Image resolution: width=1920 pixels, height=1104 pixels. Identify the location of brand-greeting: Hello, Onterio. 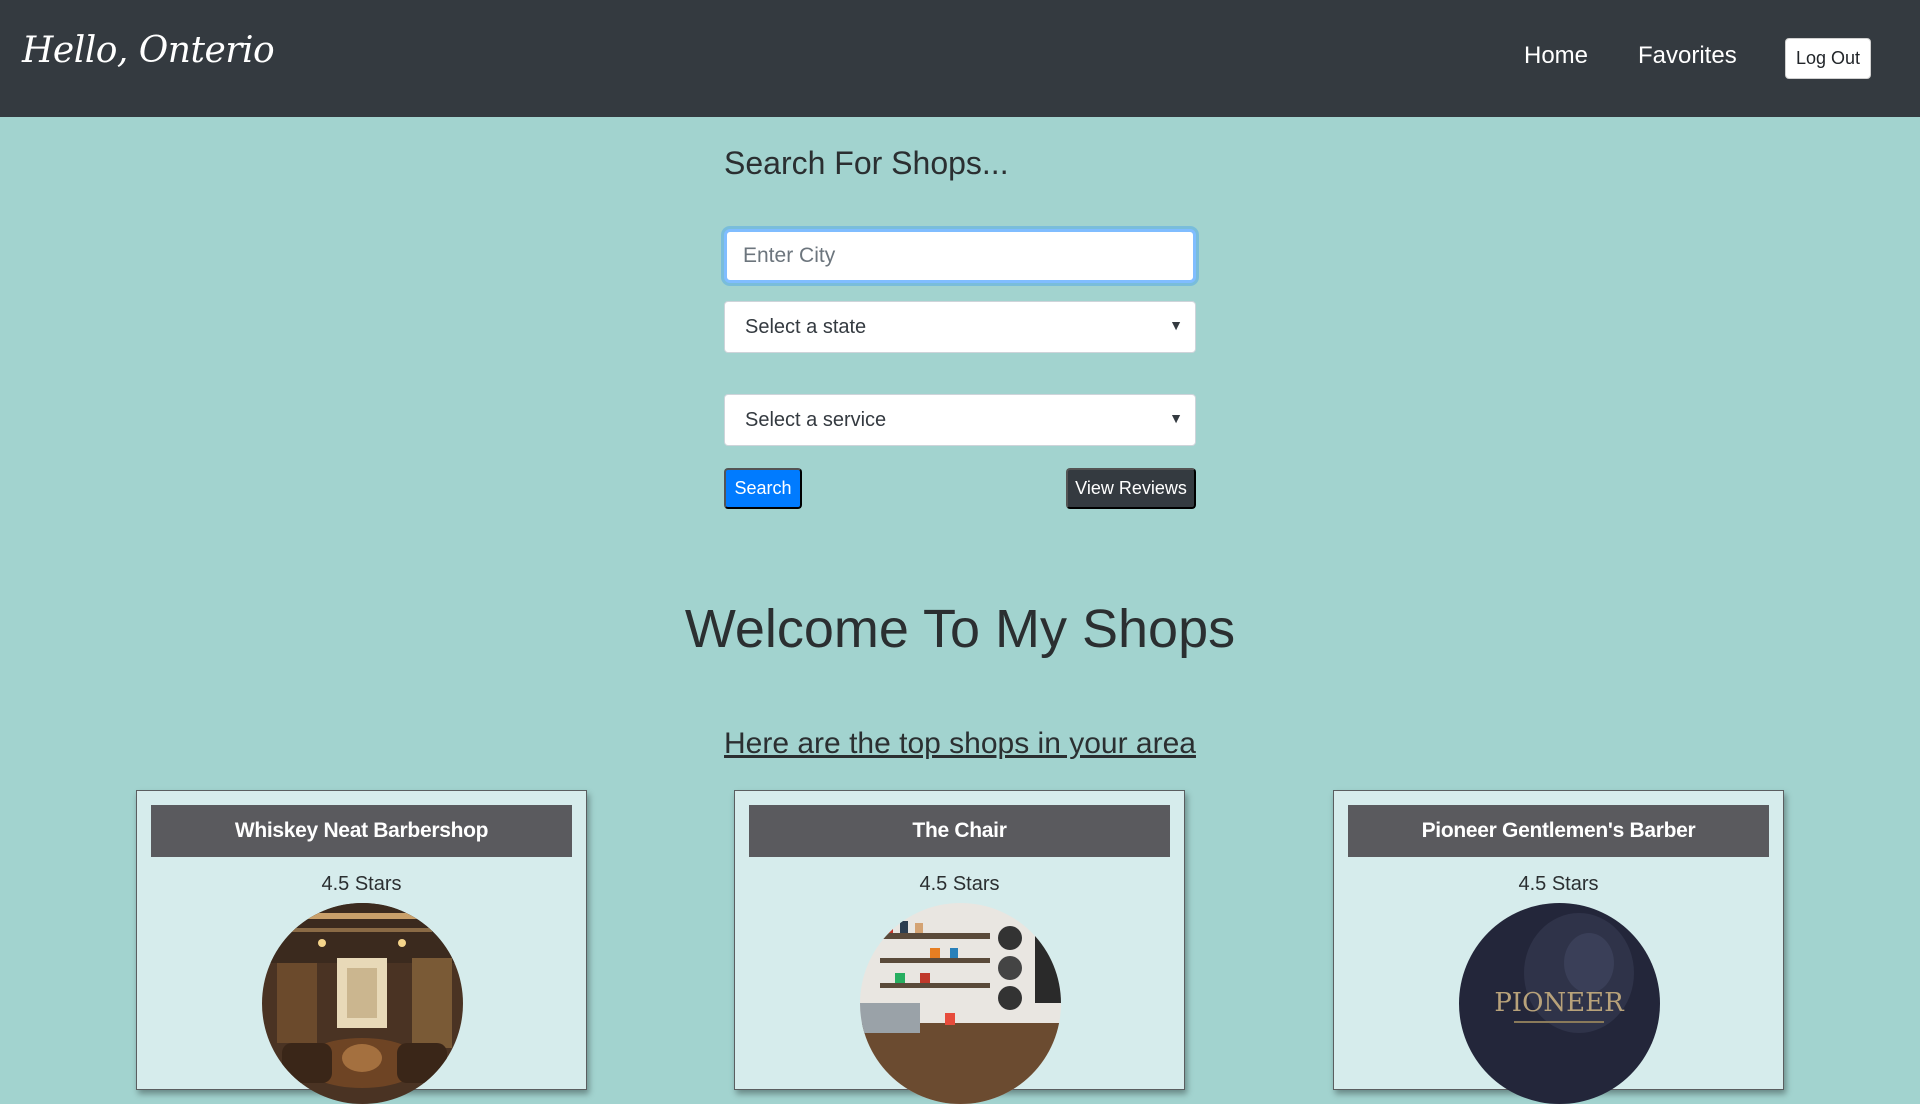
(148, 50).